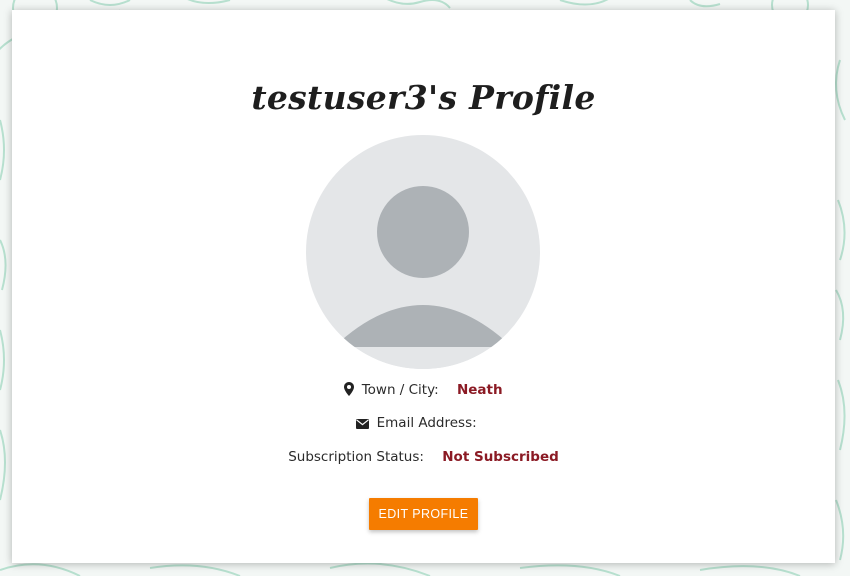 The height and width of the screenshot is (576, 850). Describe the element at coordinates (500, 457) in the screenshot. I see `subscription-status-value: Not Subscribed` at that location.